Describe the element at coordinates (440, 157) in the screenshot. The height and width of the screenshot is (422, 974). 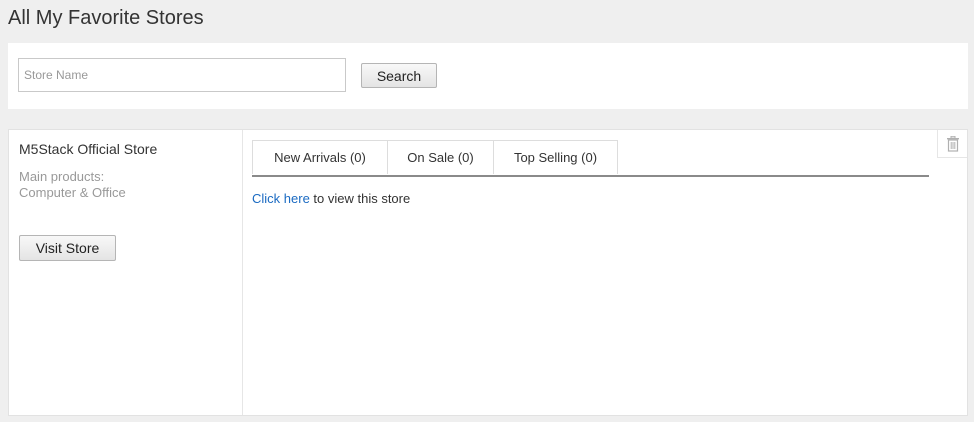
I see `tab-on-sale: On Sale (0)` at that location.